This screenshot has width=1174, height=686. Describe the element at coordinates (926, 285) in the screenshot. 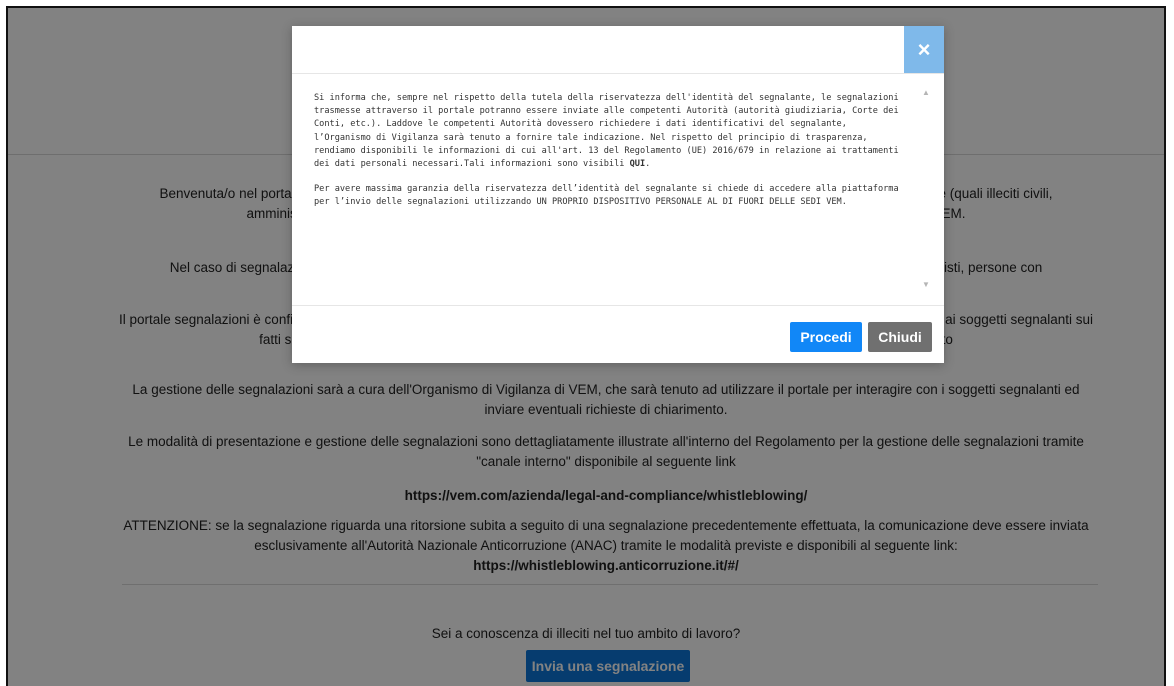

I see `scroll-down-icon: ▼` at that location.